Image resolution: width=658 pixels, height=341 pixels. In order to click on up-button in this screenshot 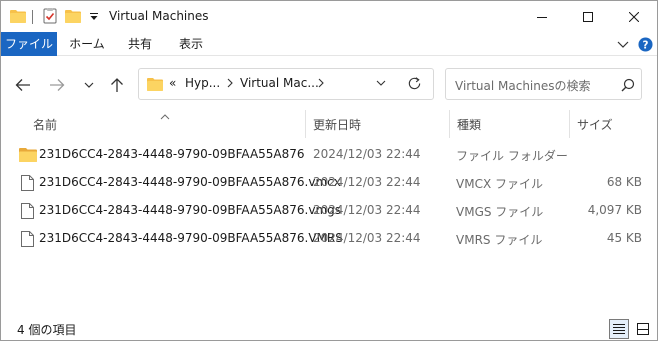, I will do `click(117, 85)`.